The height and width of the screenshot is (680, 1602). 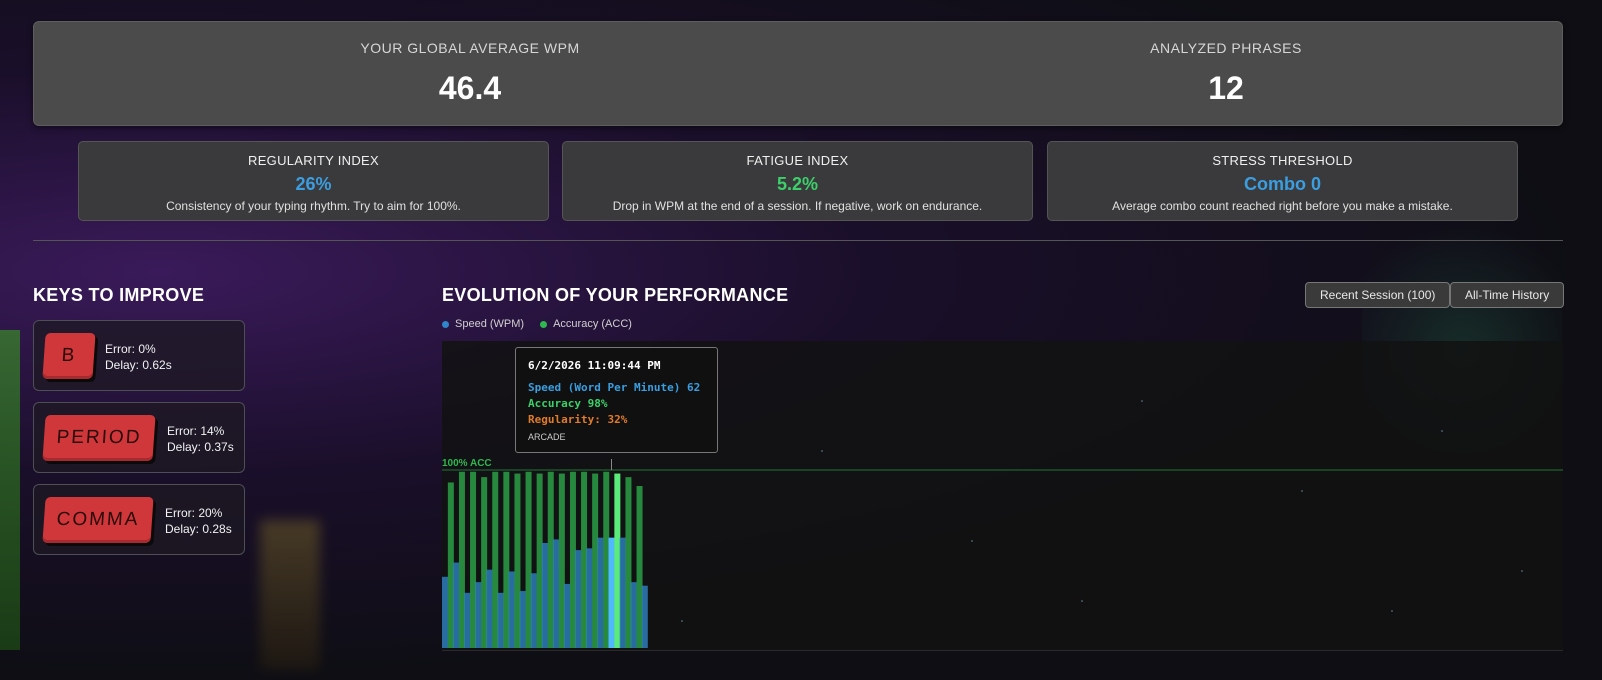 I want to click on avg-wpm-value: 46.4, so click(x=470, y=88).